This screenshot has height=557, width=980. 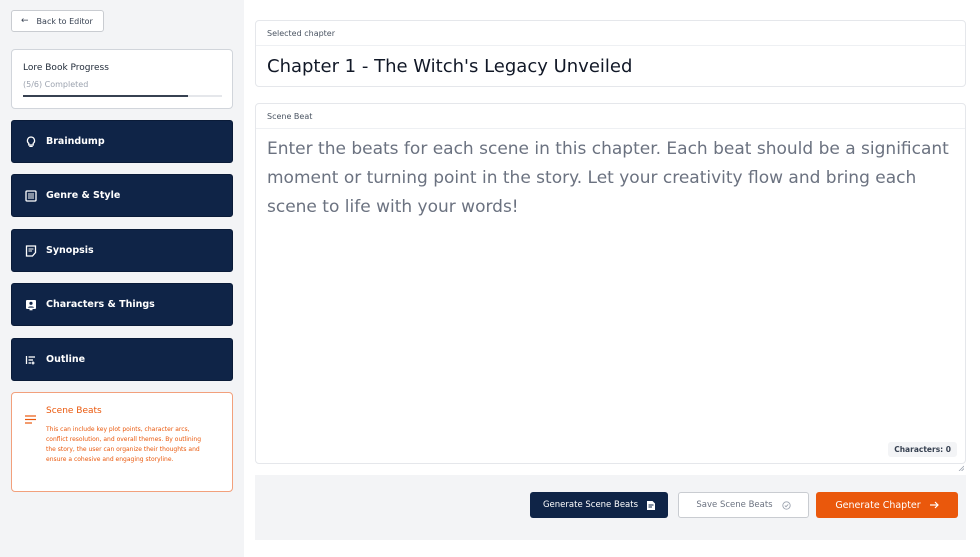 What do you see at coordinates (30, 418) in the screenshot?
I see `lines-icon` at bounding box center [30, 418].